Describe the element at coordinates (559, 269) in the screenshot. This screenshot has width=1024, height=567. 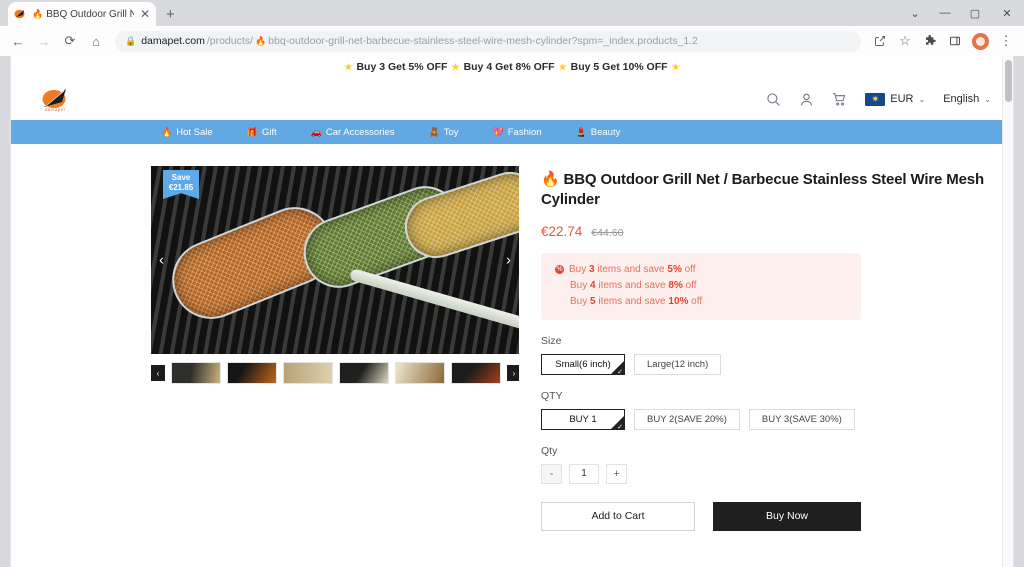
I see `discount-badge-icon: %` at that location.